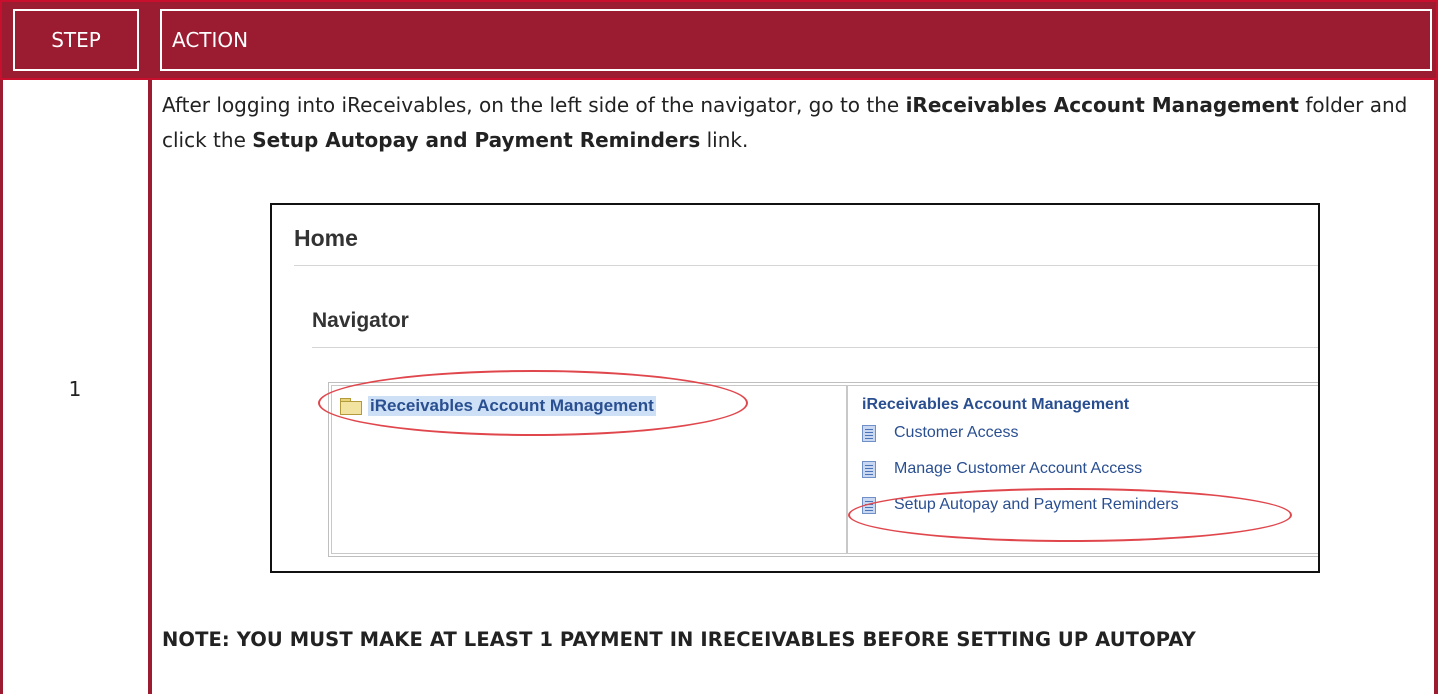 The height and width of the screenshot is (694, 1438). What do you see at coordinates (724, 140) in the screenshot?
I see `instruction-text-3: link.` at bounding box center [724, 140].